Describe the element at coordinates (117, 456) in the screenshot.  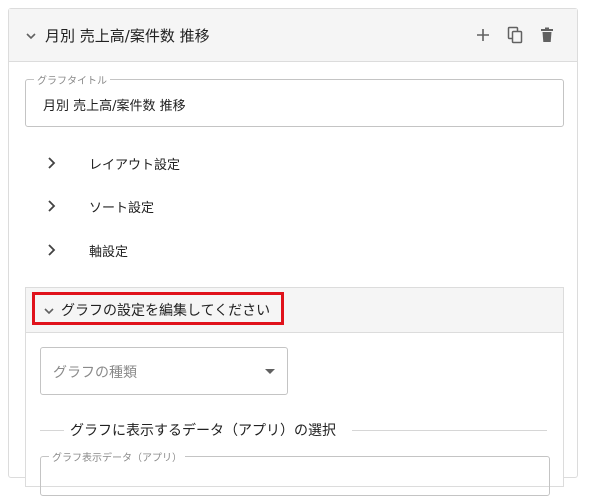
I see `graph-app-label: グラフ表示データ（アプリ）` at that location.